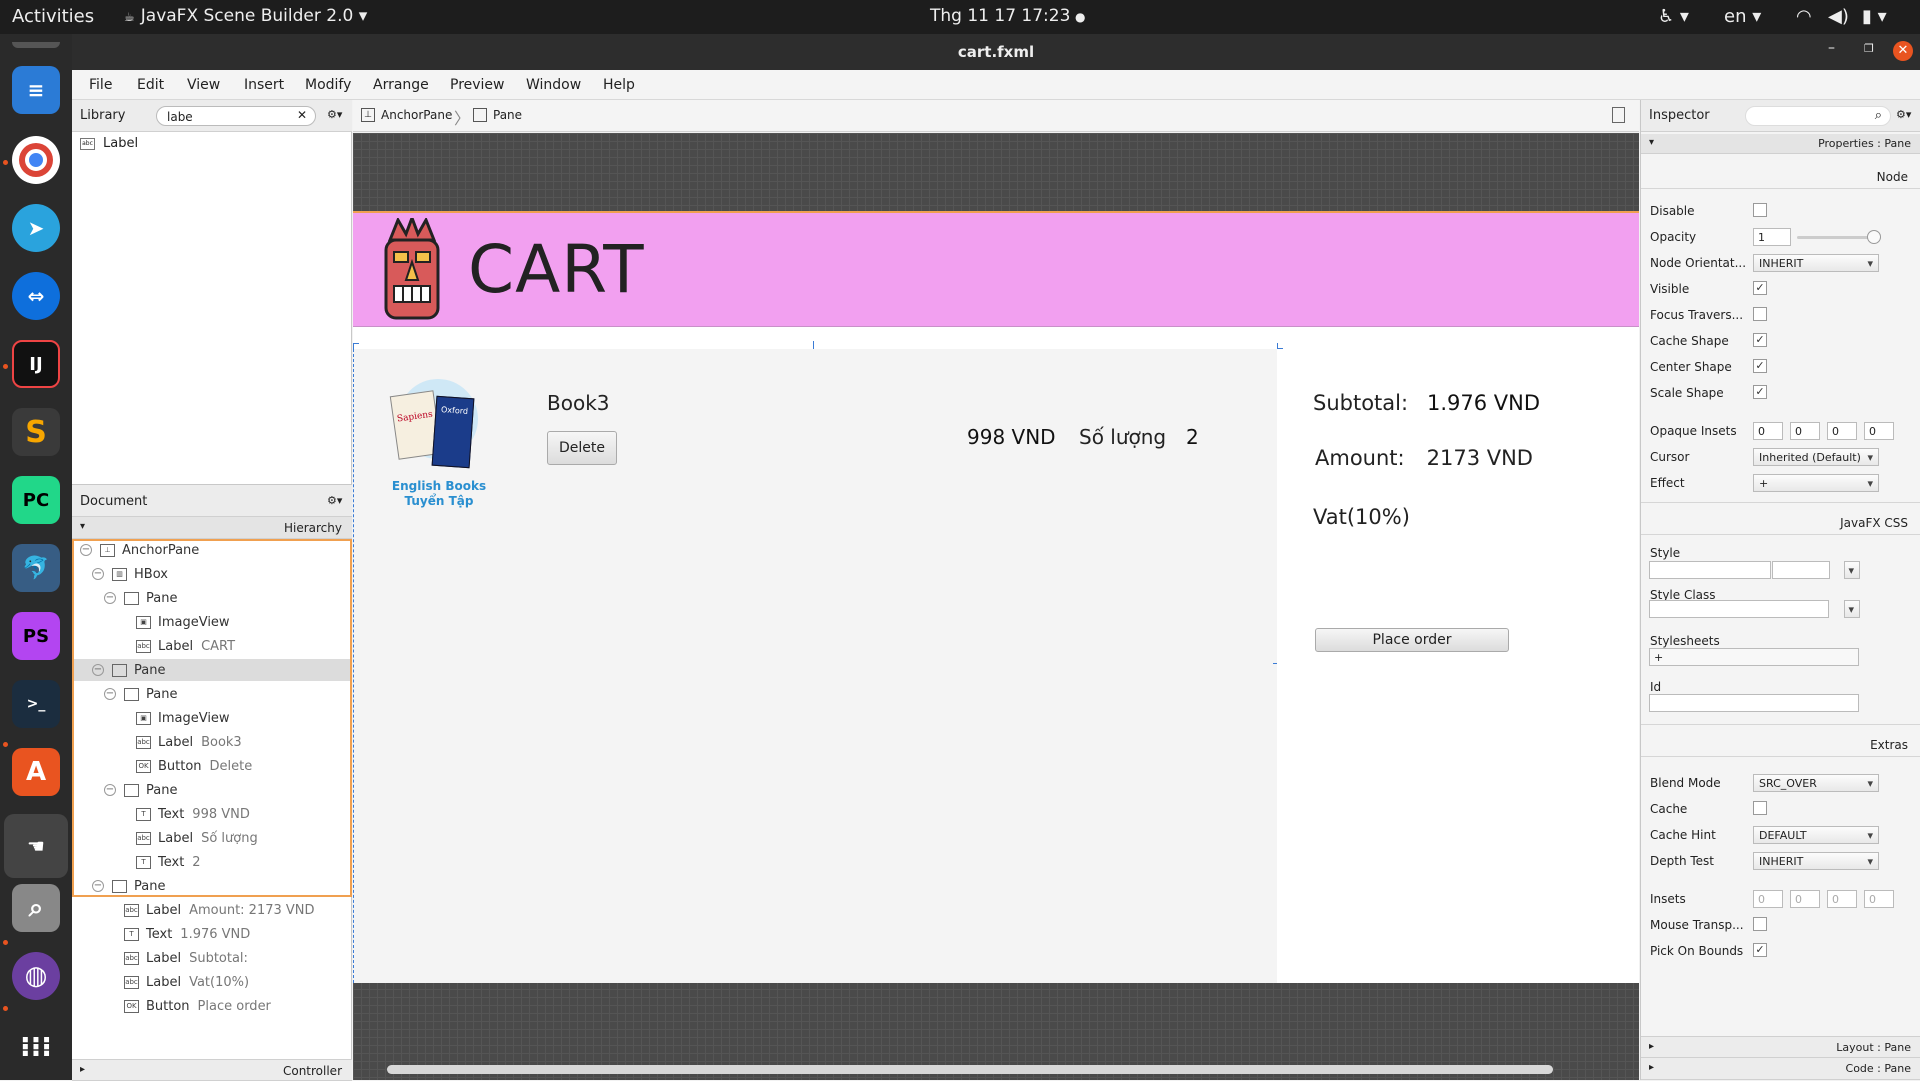 The image size is (1920, 1081). Describe the element at coordinates (212, 742) in the screenshot. I see `hierarchy-node-label: abc Label Book3` at that location.